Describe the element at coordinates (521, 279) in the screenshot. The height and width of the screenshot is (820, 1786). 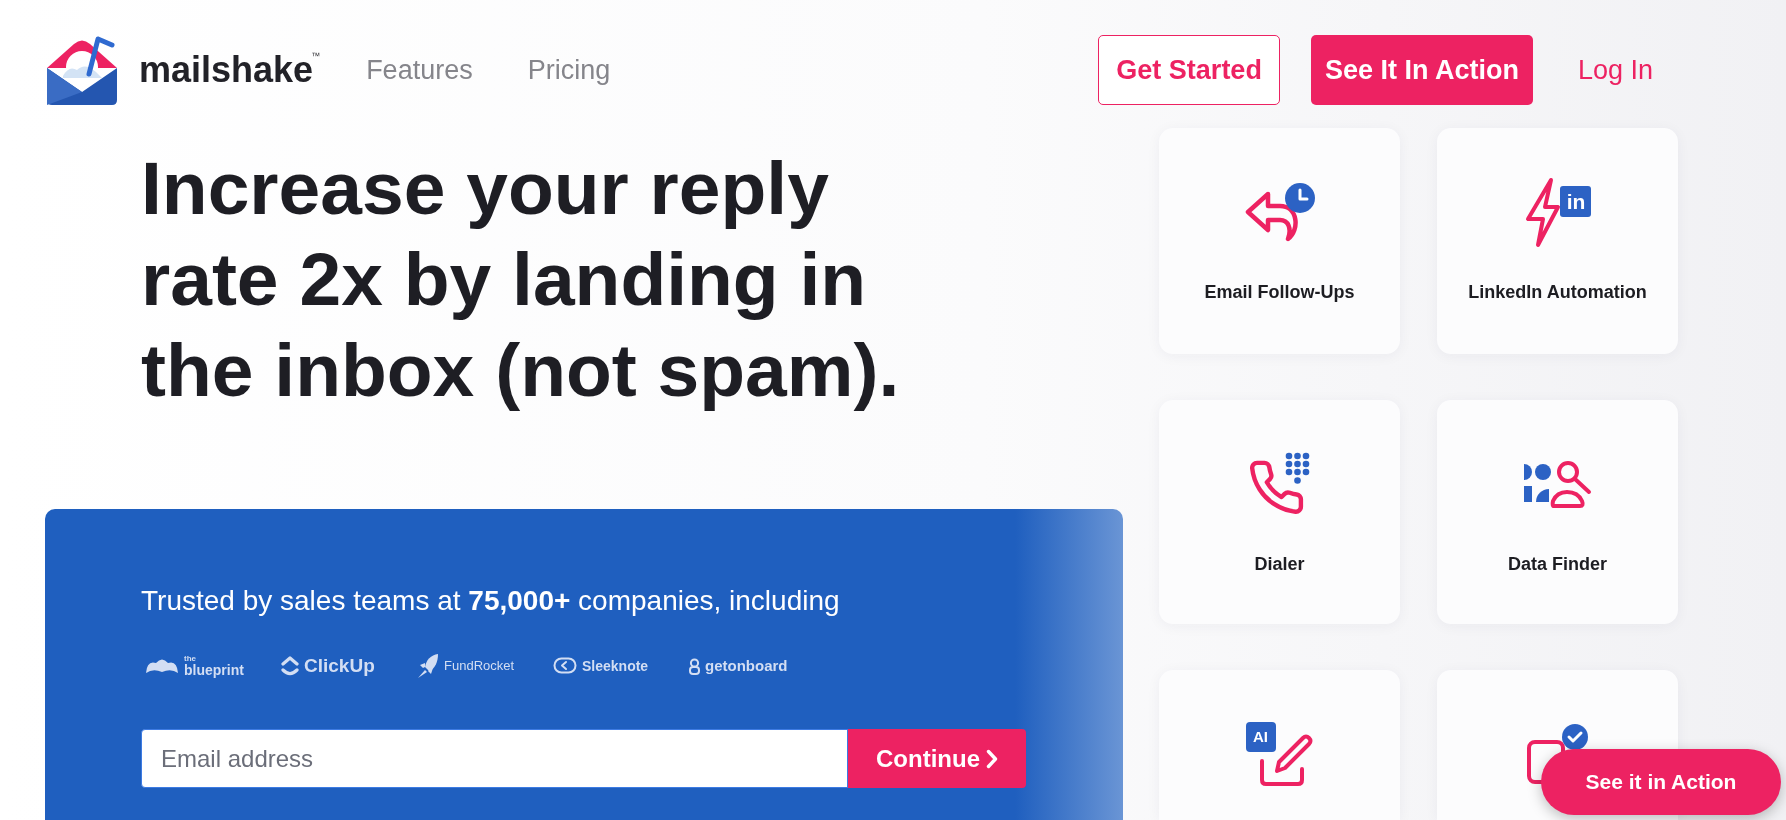
I see `hero-headline: Increase your reply rate 2x by landing in the inbox (not spam).` at that location.